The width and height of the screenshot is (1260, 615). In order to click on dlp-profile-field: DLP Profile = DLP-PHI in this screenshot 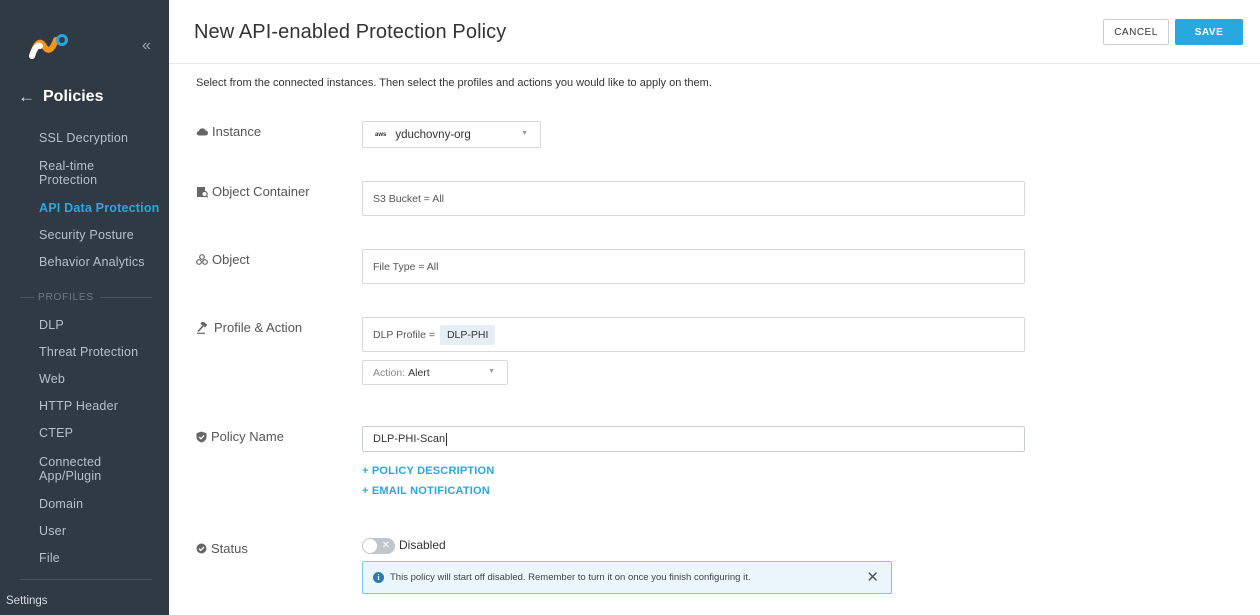, I will do `click(693, 334)`.